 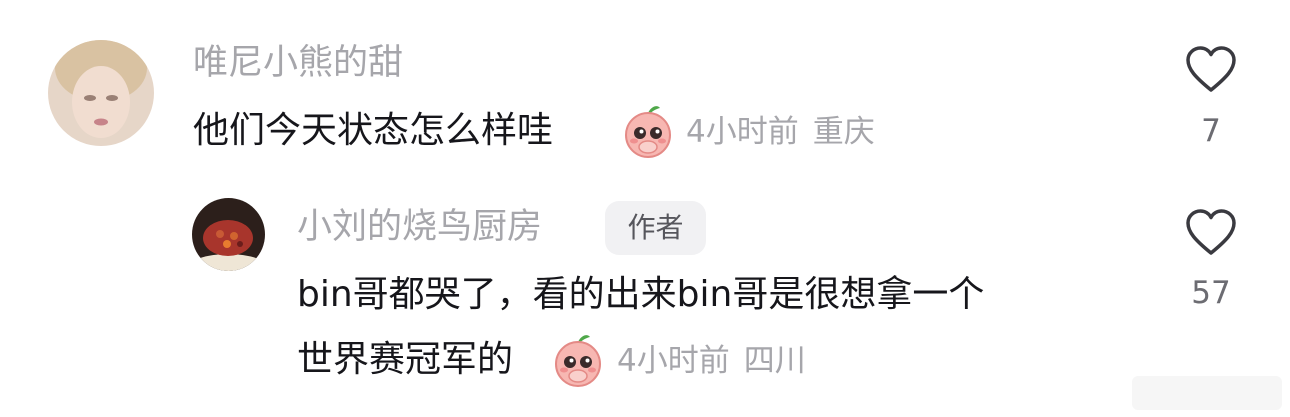 What do you see at coordinates (419, 227) in the screenshot?
I see `reply-username: 小刘的烧鸟厨房` at bounding box center [419, 227].